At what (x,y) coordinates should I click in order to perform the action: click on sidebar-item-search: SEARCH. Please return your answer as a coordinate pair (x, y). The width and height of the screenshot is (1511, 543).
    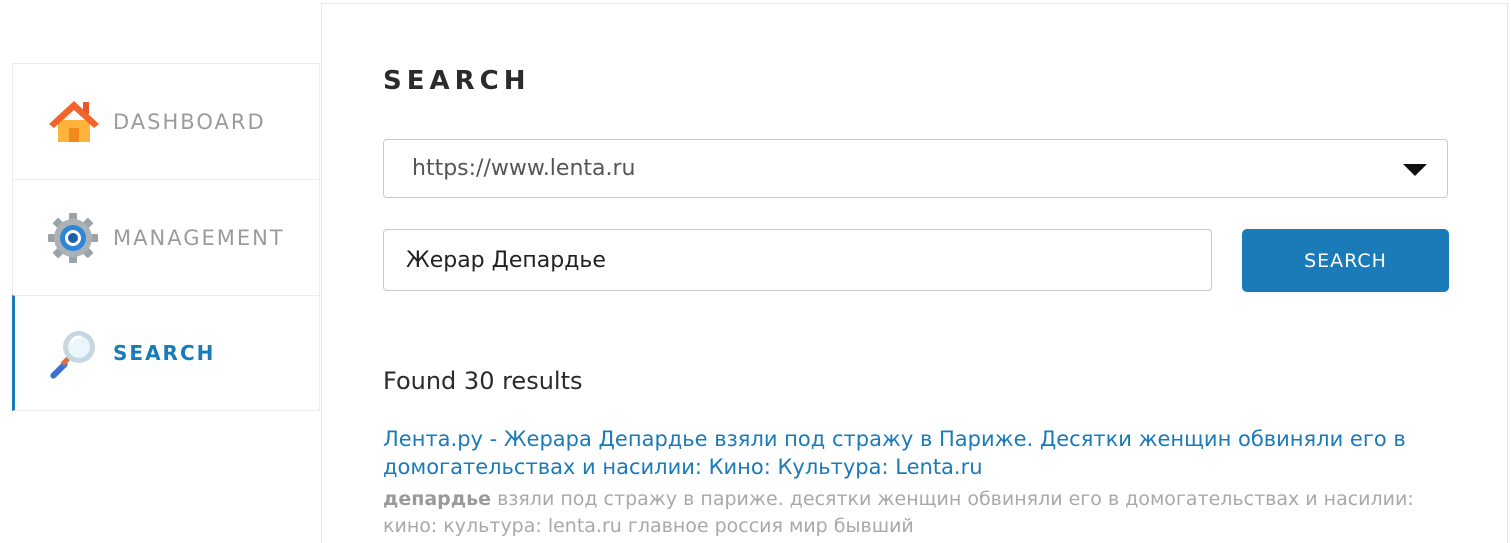
    Looking at the image, I should click on (166, 353).